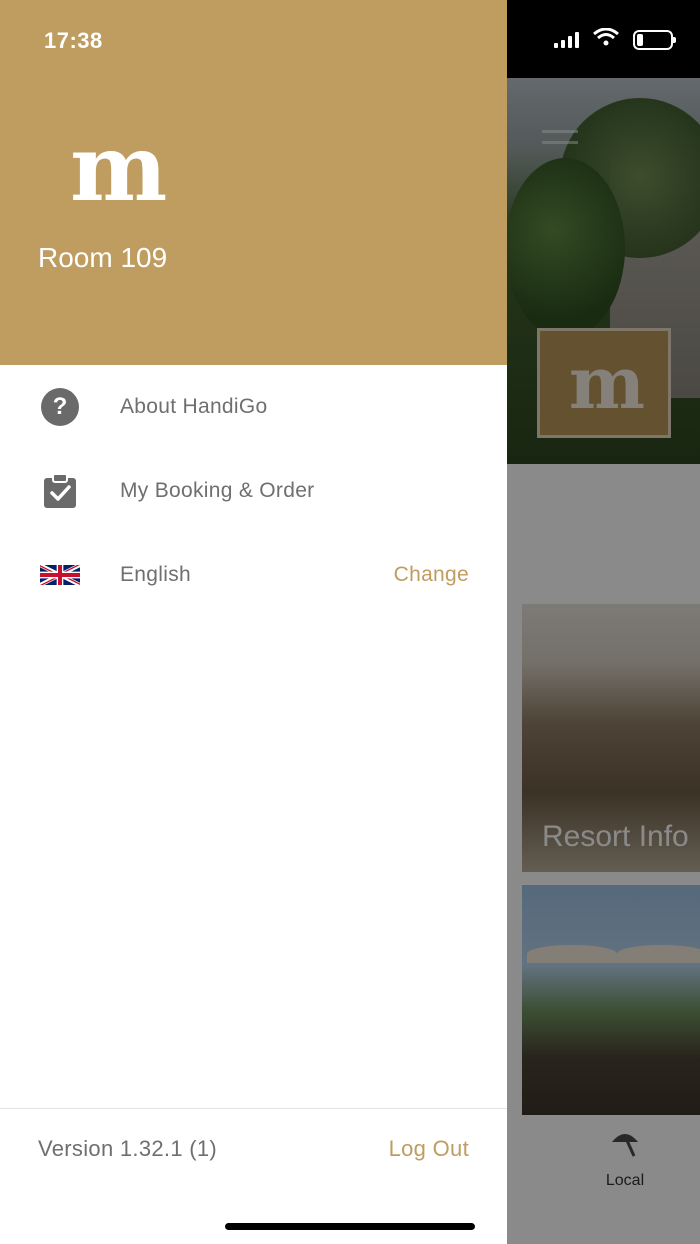 This screenshot has width=700, height=1244. What do you see at coordinates (60, 575) in the screenshot?
I see `uk-flag-icon` at bounding box center [60, 575].